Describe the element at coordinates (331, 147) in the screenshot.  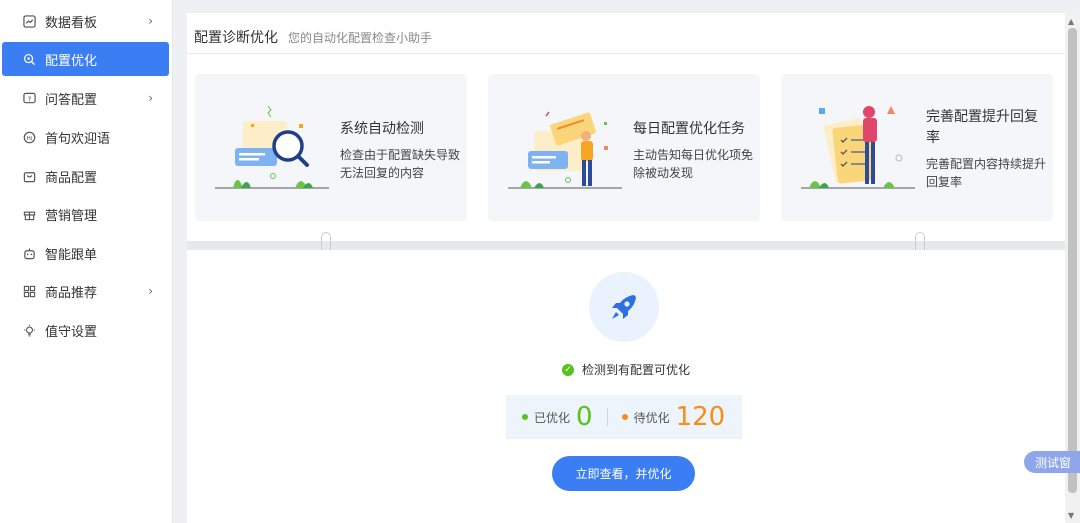
I see `feature-card: 系统自动检测 检查由于配置缺失导致无法回复的内容` at that location.